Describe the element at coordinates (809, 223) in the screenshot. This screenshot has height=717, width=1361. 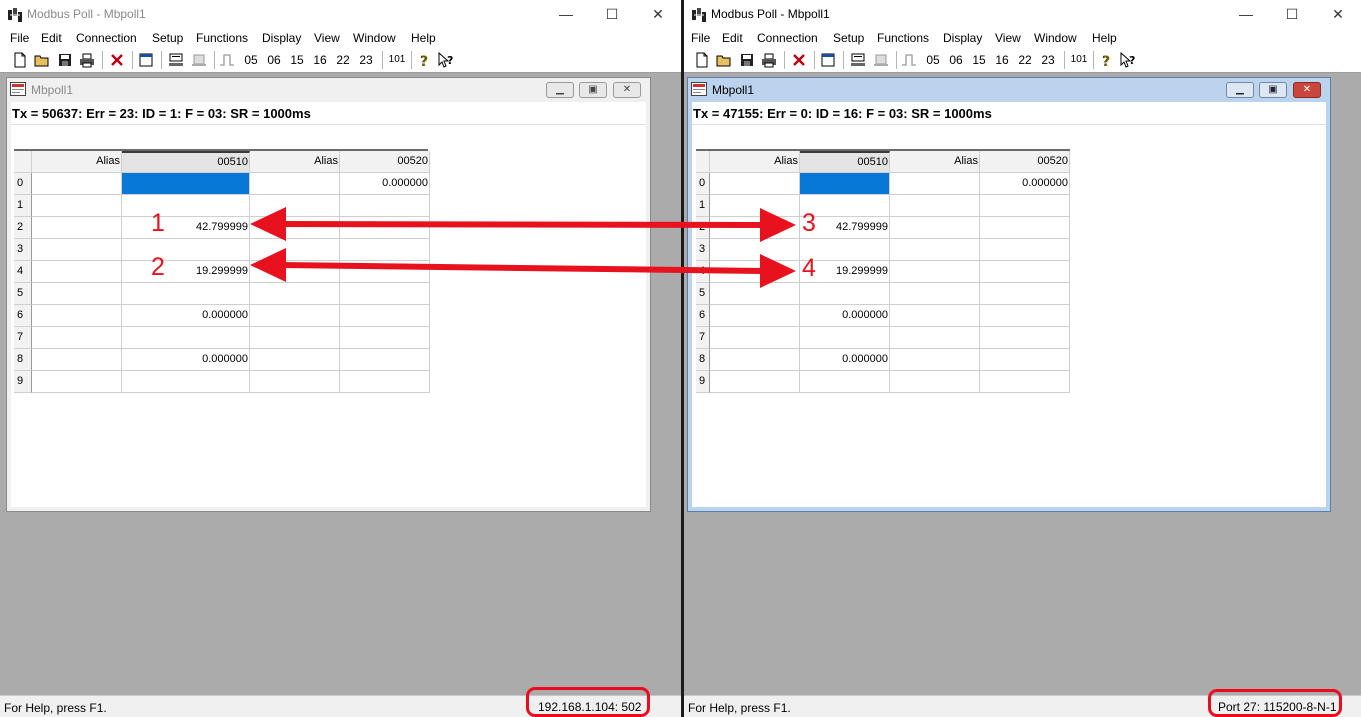
I see `annotation-label-3: 3` at that location.